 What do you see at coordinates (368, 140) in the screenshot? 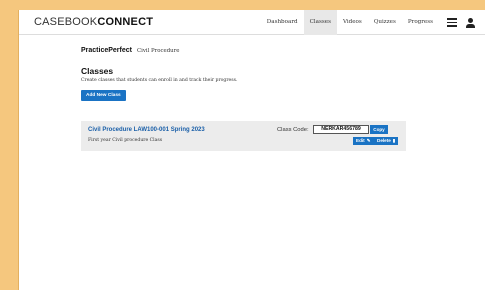
I see `edit-icon: ✎` at bounding box center [368, 140].